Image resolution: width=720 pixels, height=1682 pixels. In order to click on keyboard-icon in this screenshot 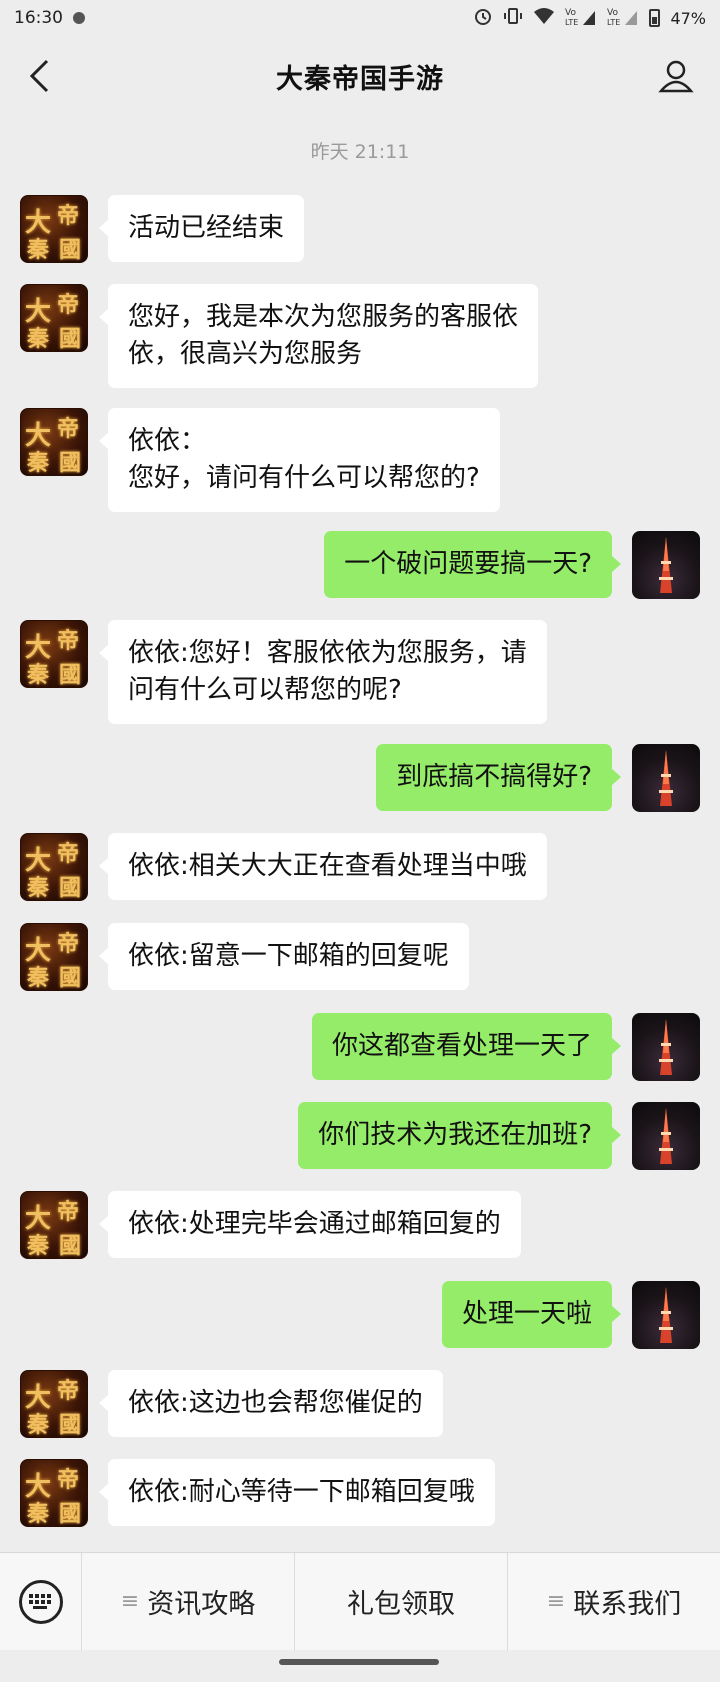, I will do `click(40, 1601)`.